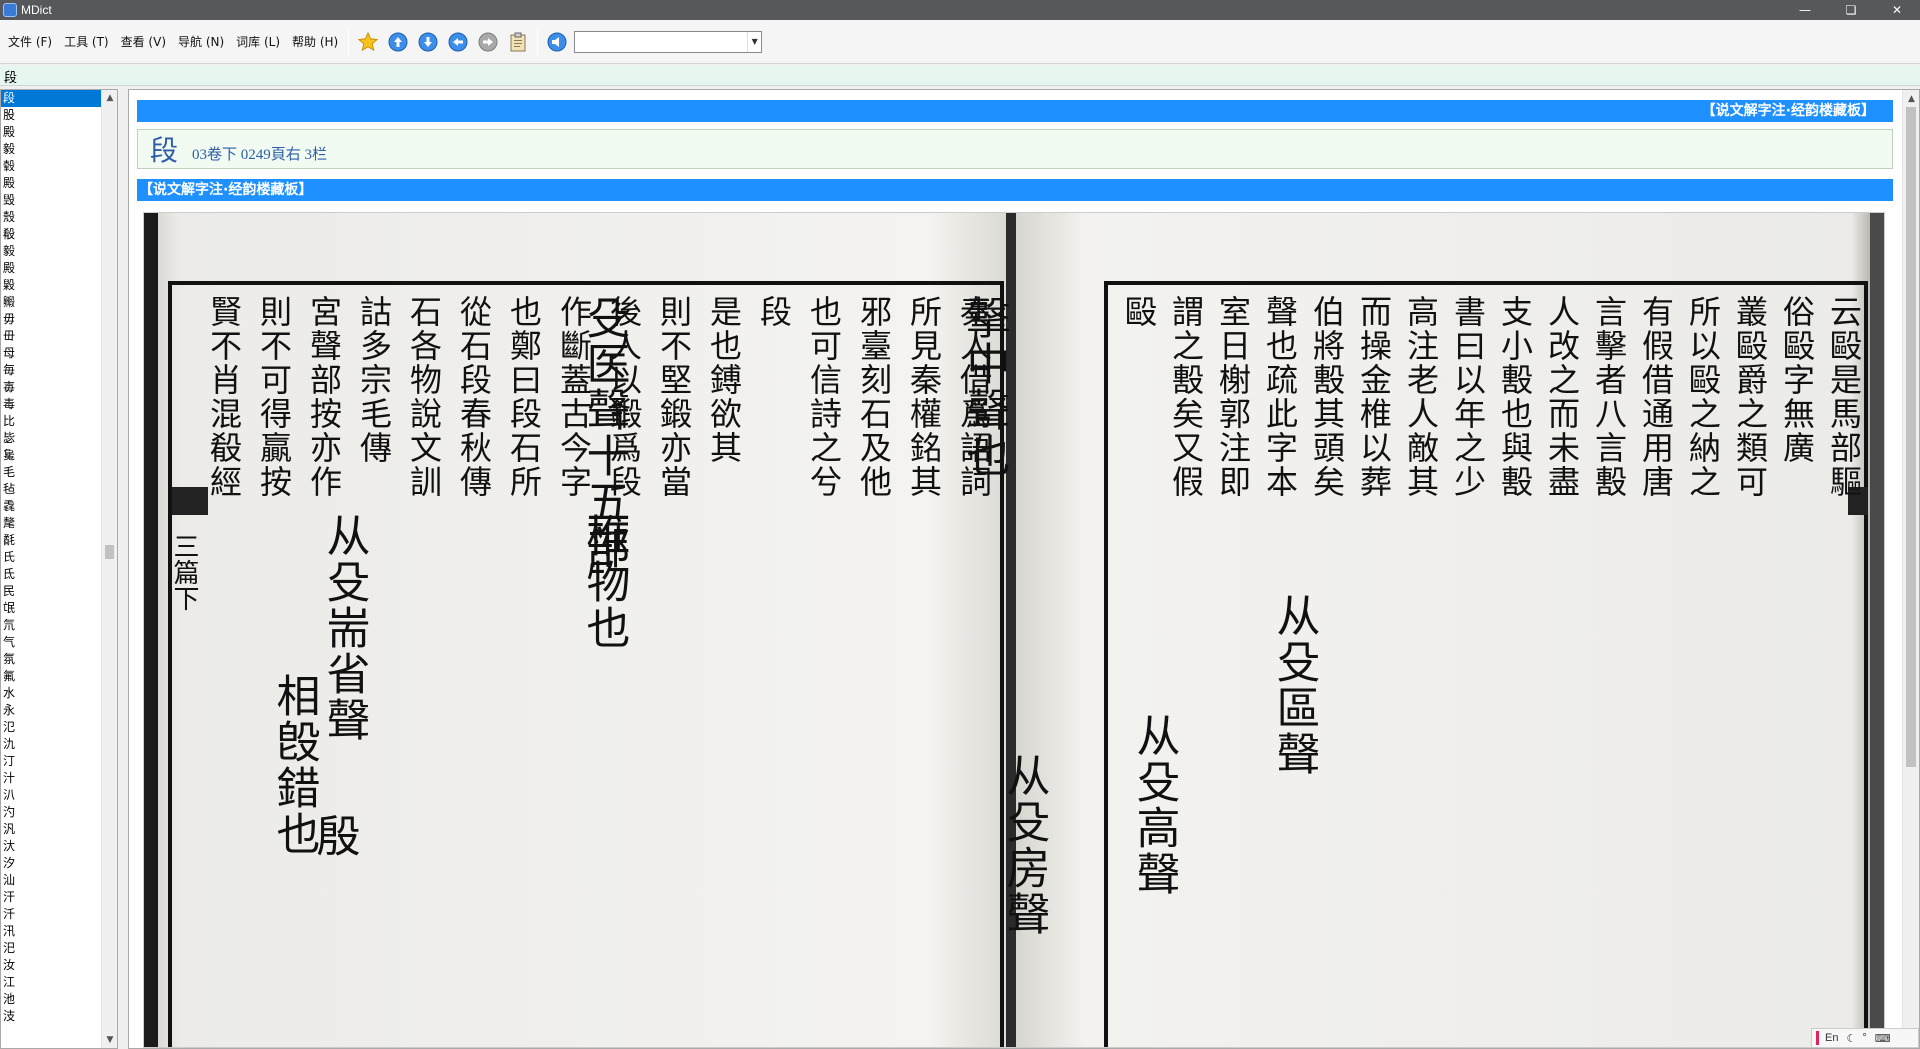 The width and height of the screenshot is (1920, 1049). What do you see at coordinates (51, 999) in the screenshot?
I see `word-list-item: 池` at bounding box center [51, 999].